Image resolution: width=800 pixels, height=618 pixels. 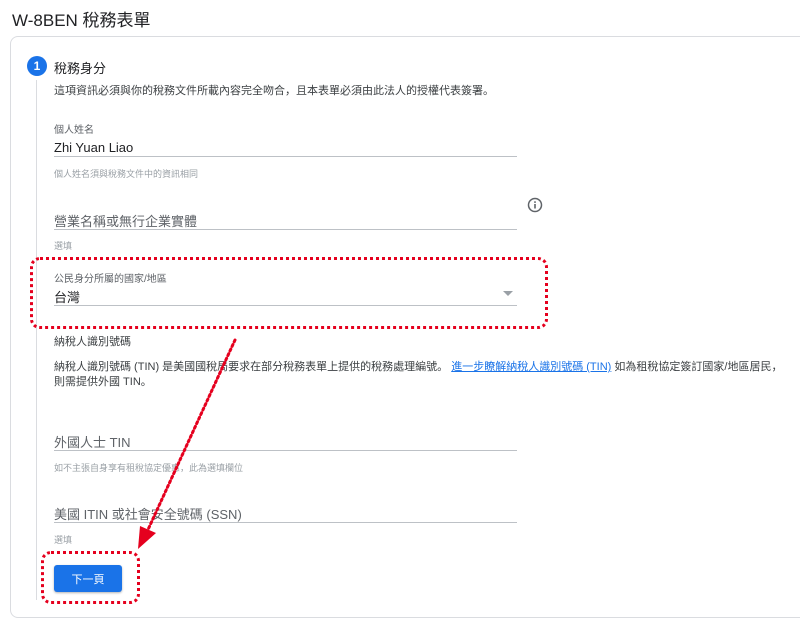 What do you see at coordinates (147, 537) in the screenshot?
I see `annotation-arrow-head` at bounding box center [147, 537].